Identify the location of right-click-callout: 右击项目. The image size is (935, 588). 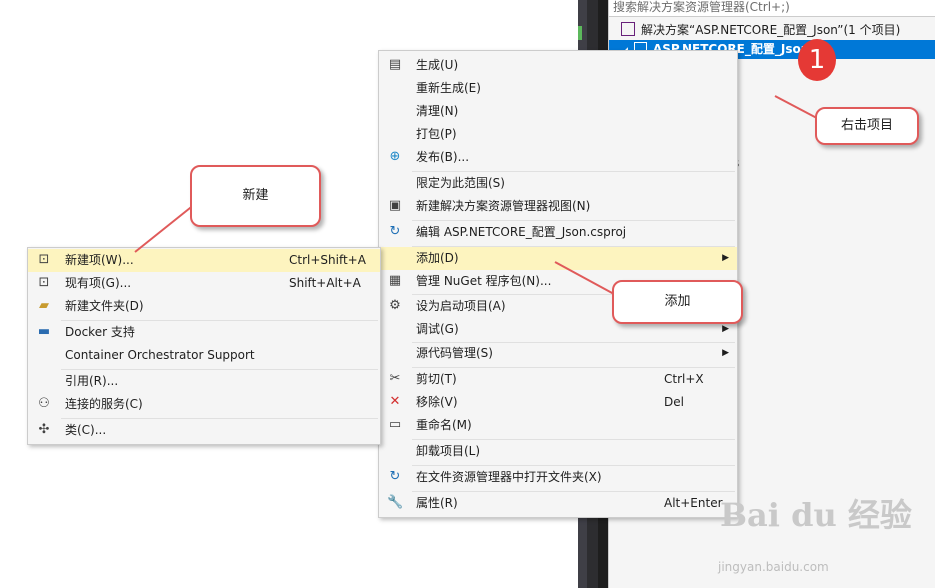
(867, 126).